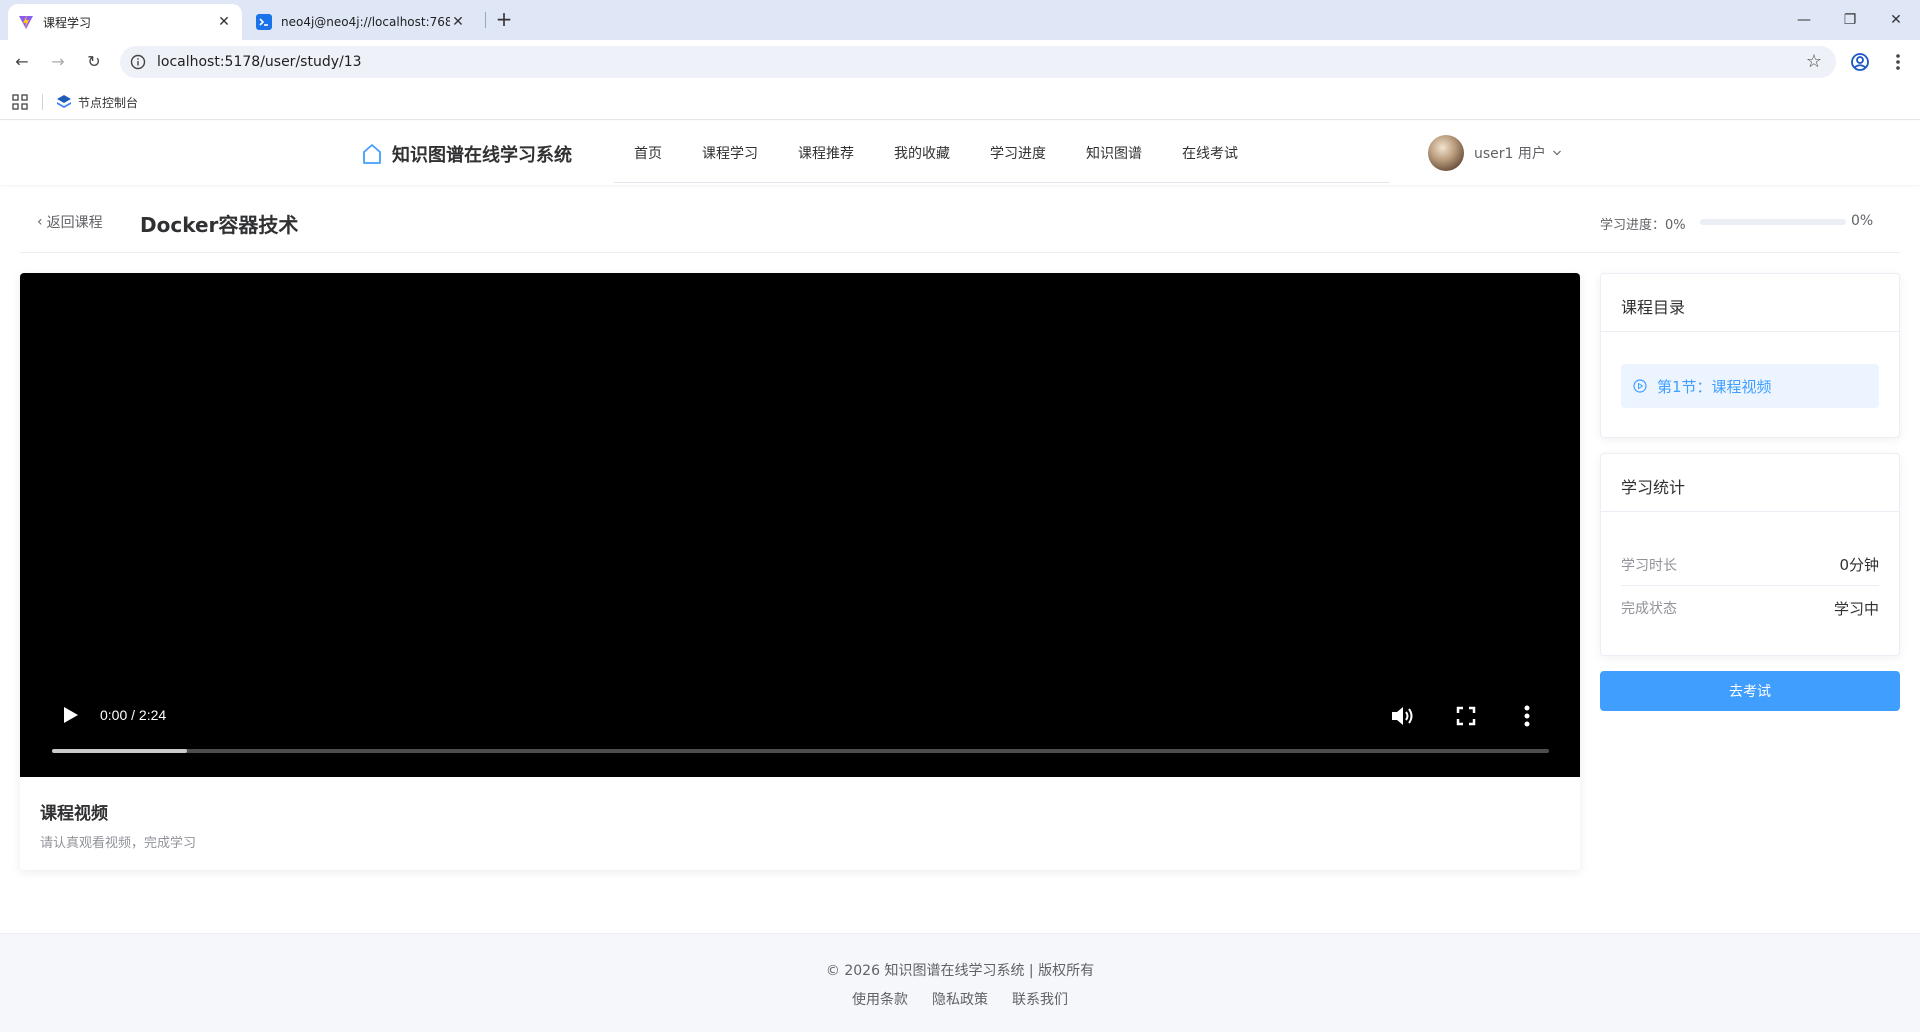 The height and width of the screenshot is (1032, 1920). What do you see at coordinates (800, 751) in the screenshot?
I see `video-seek-bar` at bounding box center [800, 751].